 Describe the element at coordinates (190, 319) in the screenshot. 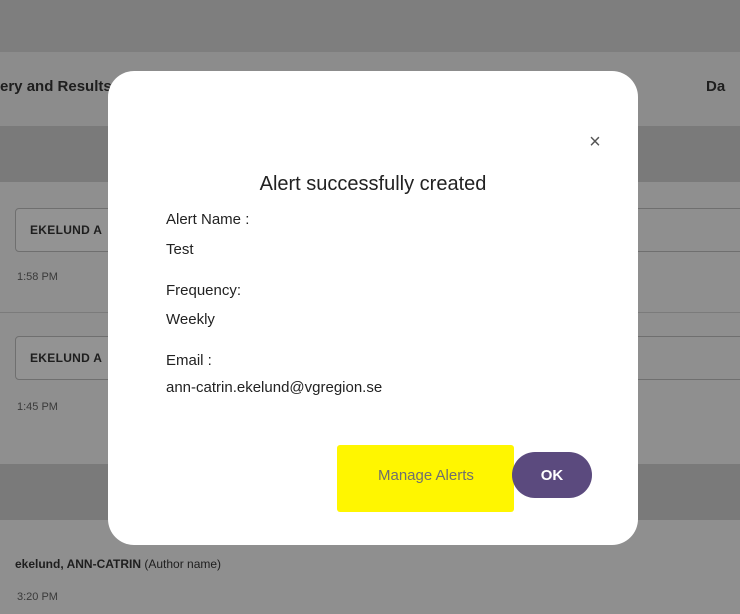

I see `frequency-value: Weekly` at that location.